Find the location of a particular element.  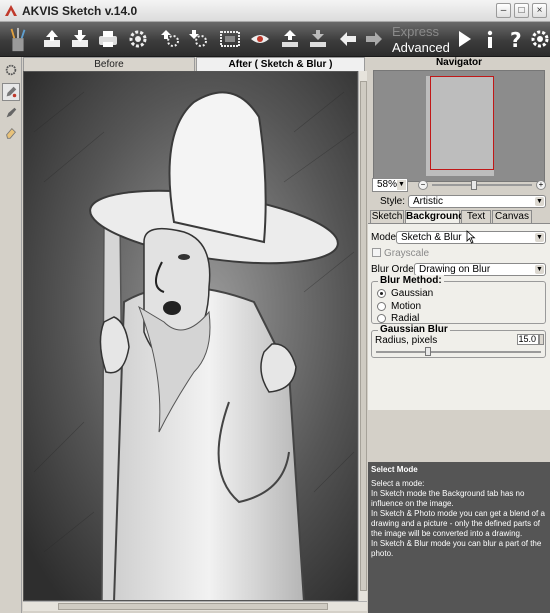

canvas-horizontal-scrollbar is located at coordinates (195, 606).